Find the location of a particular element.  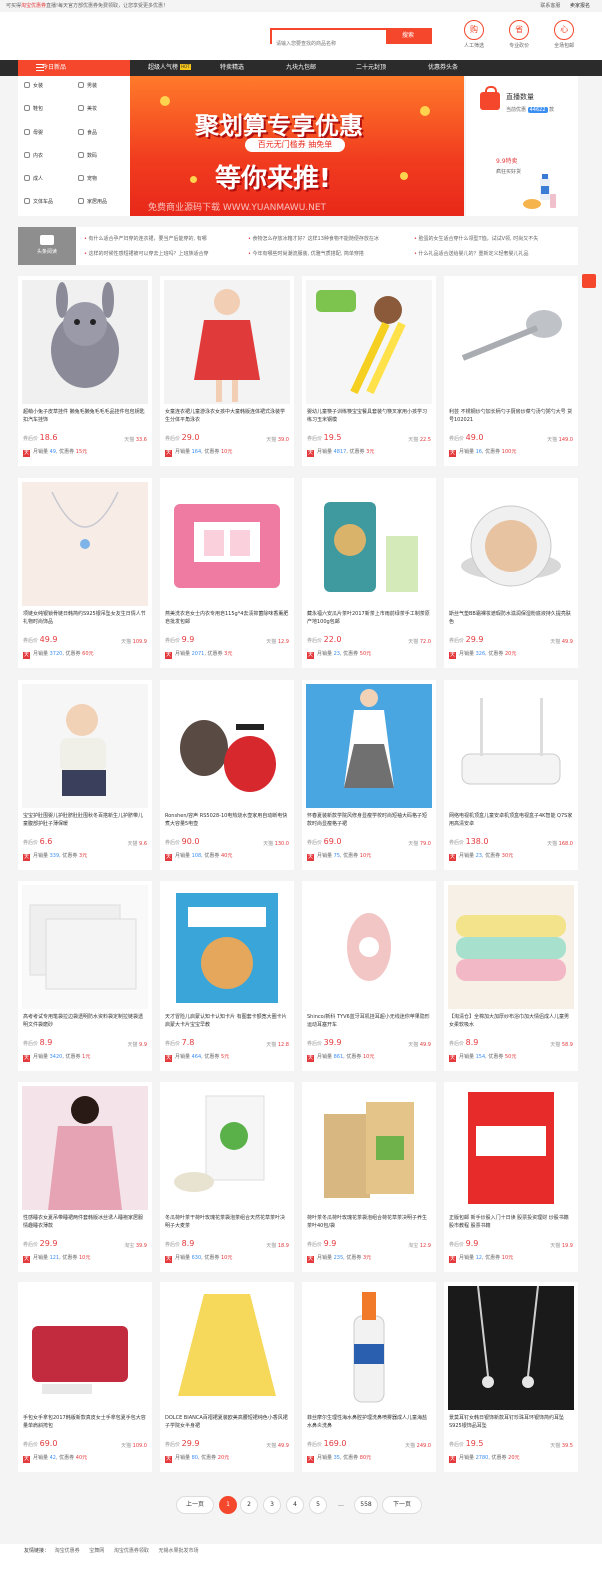

prev-page-button: 上一页 is located at coordinates (195, 1505).